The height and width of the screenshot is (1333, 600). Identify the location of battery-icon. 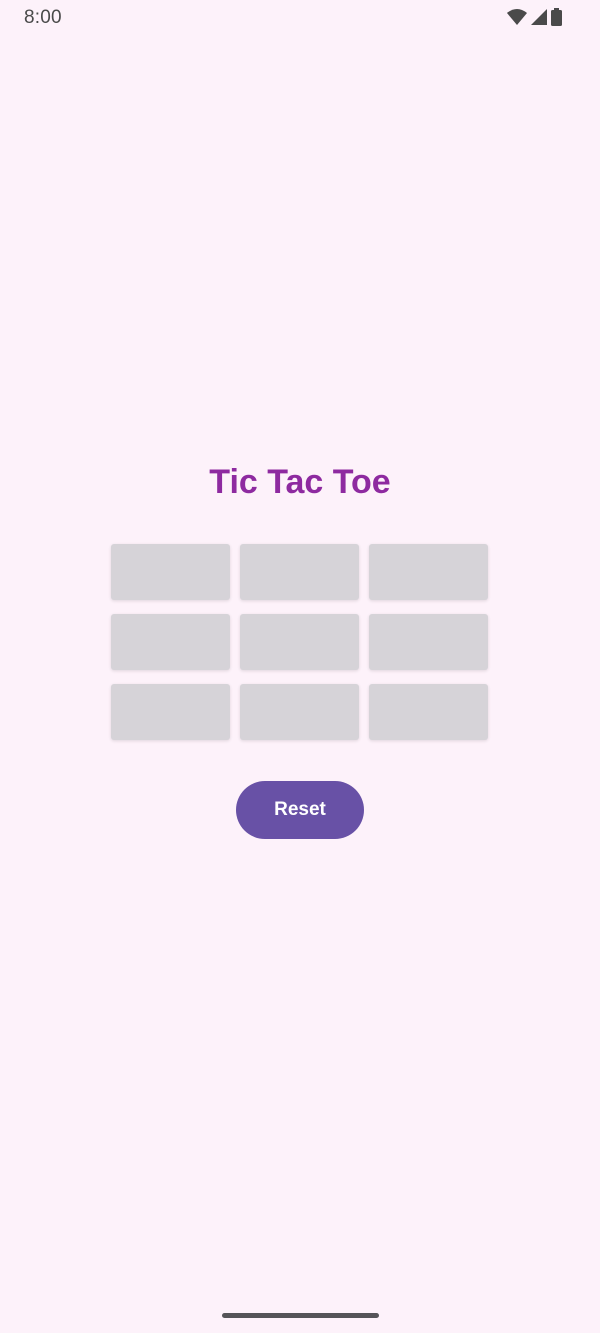
(556, 19).